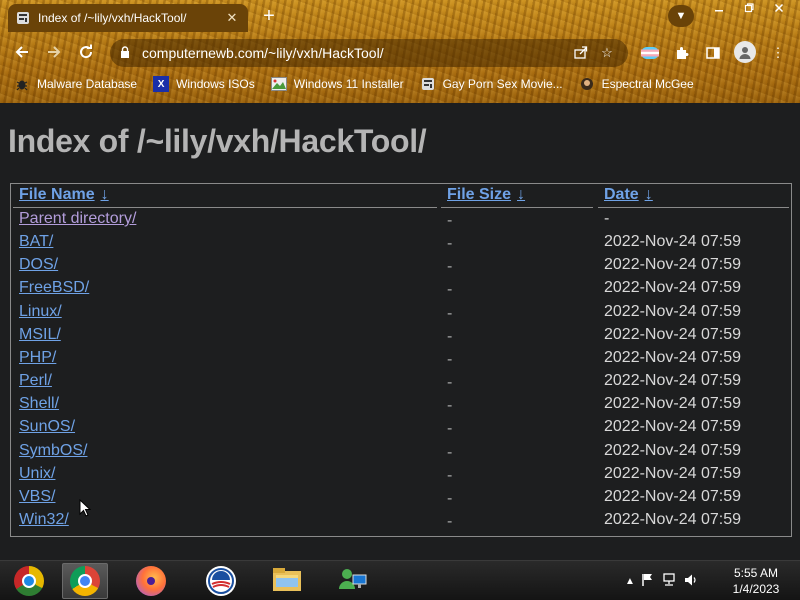 This screenshot has width=800, height=600. What do you see at coordinates (38, 265) in the screenshot?
I see `directory-link: DOS/` at bounding box center [38, 265].